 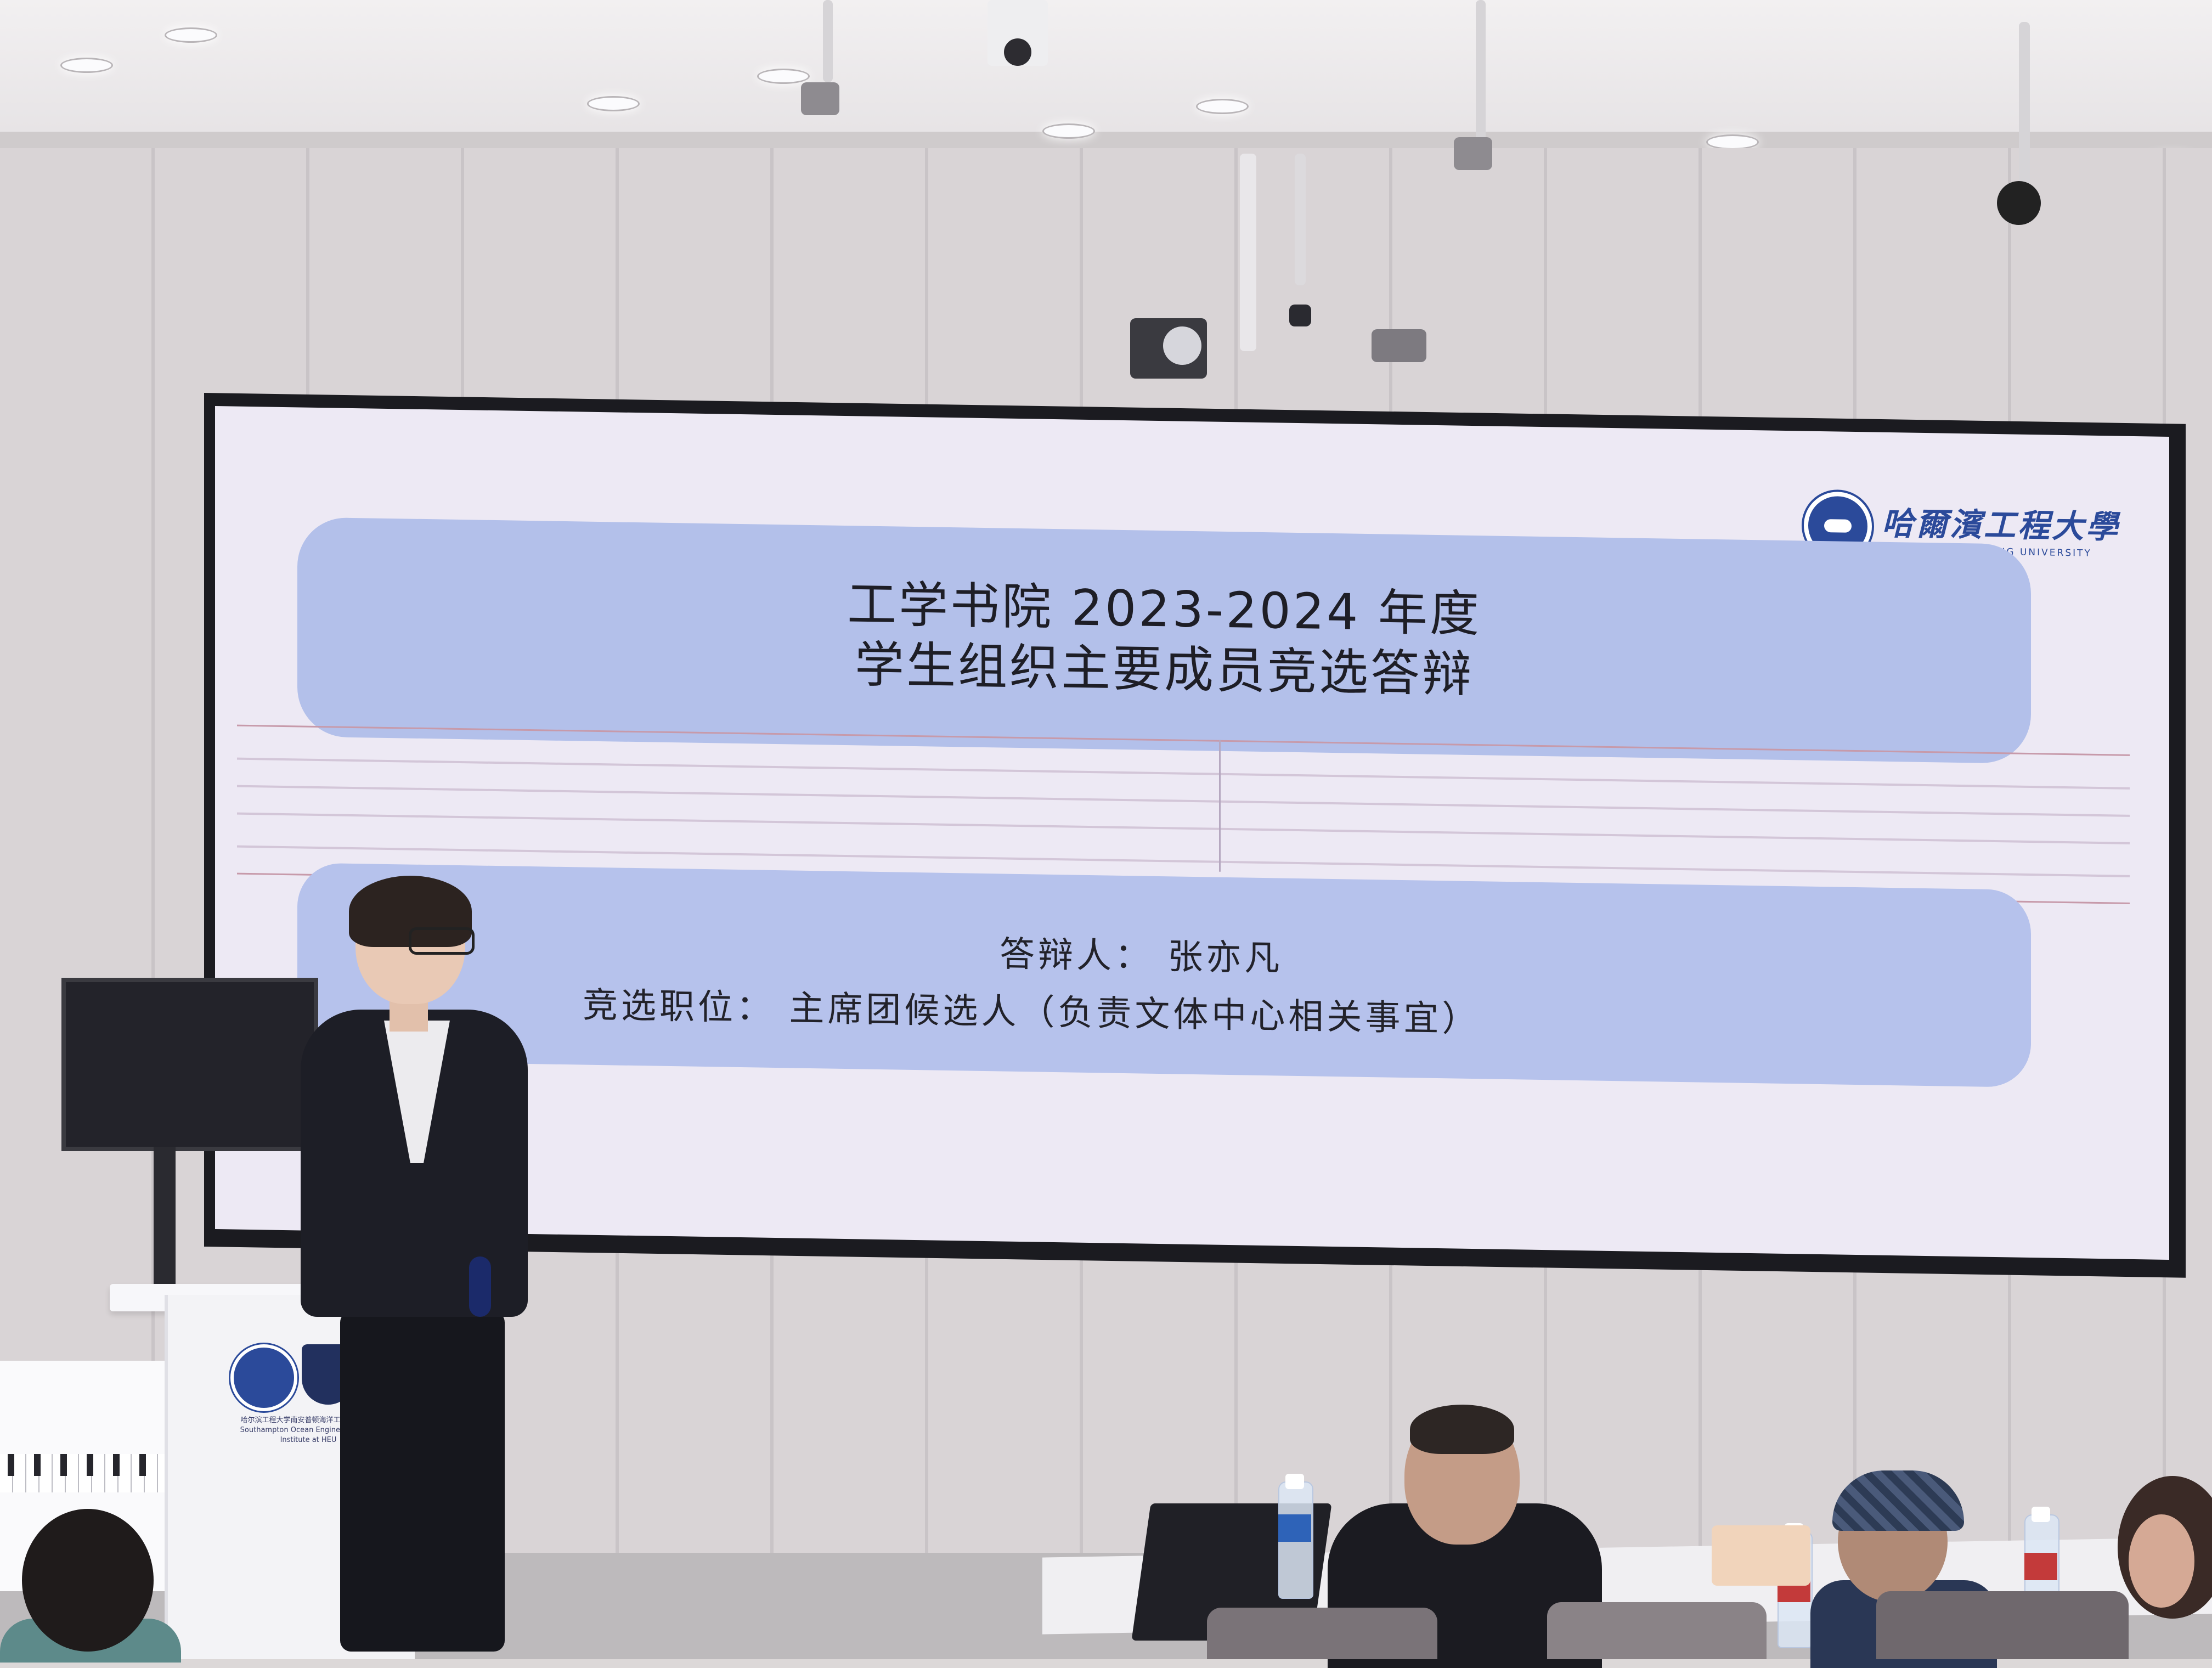 What do you see at coordinates (1164, 640) in the screenshot?
I see `title-band: 工学书院 2023-2024 年度 学生组织主要成员竞选答辩` at bounding box center [1164, 640].